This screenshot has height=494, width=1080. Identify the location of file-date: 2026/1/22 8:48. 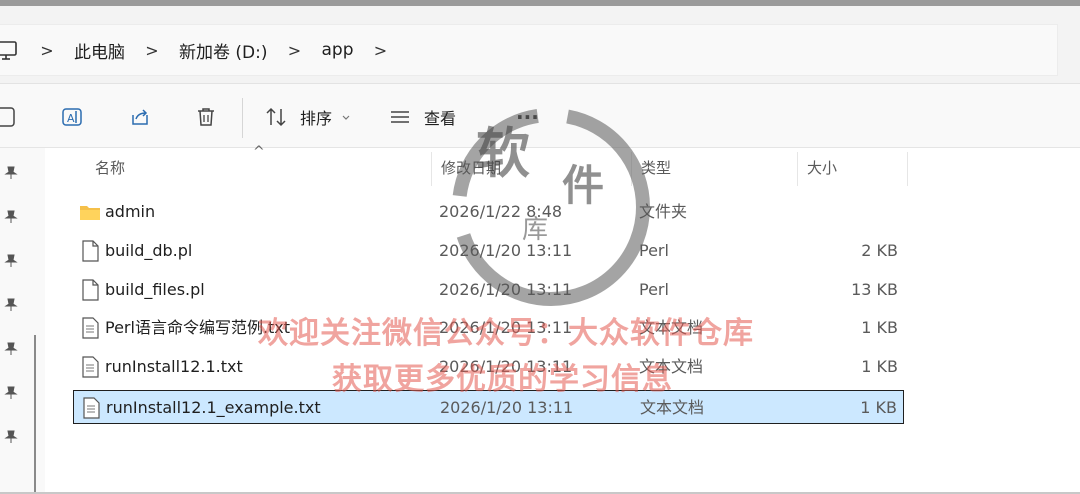
(501, 211).